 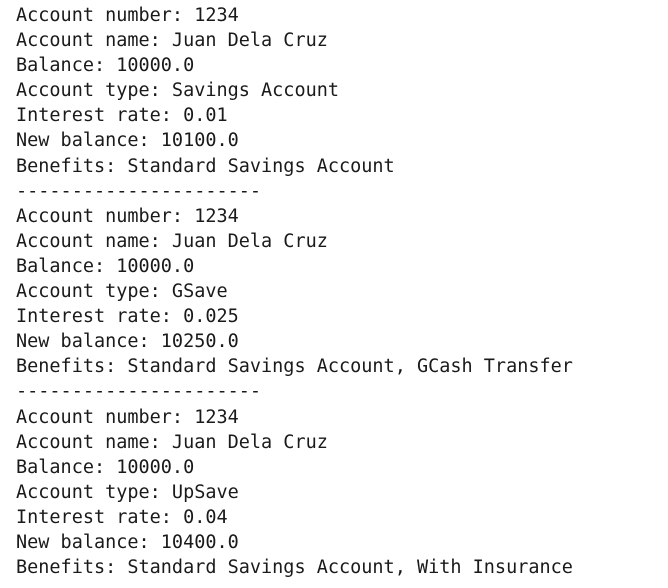 I want to click on new-balance-line: New balance: 10100.0, so click(x=127, y=141).